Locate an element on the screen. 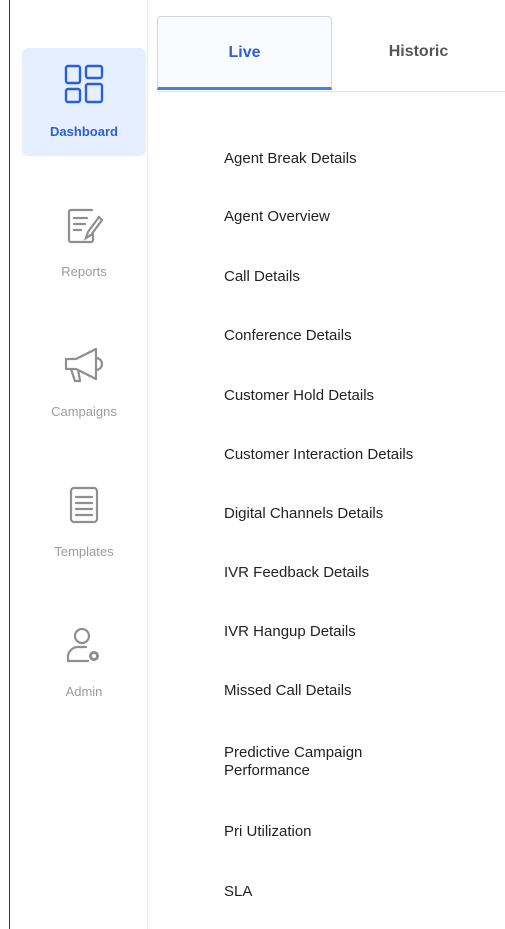 The image size is (505, 929). report-link-ivr-hangup-details: IVR Hangup Details is located at coordinates (361, 632).